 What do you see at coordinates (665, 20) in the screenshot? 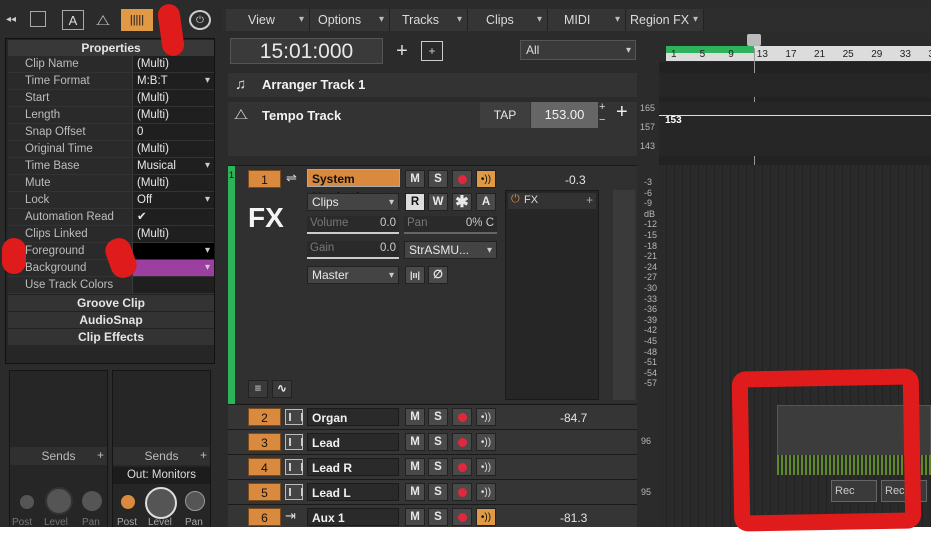
I see `menu-region-fx: Region FX` at bounding box center [665, 20].